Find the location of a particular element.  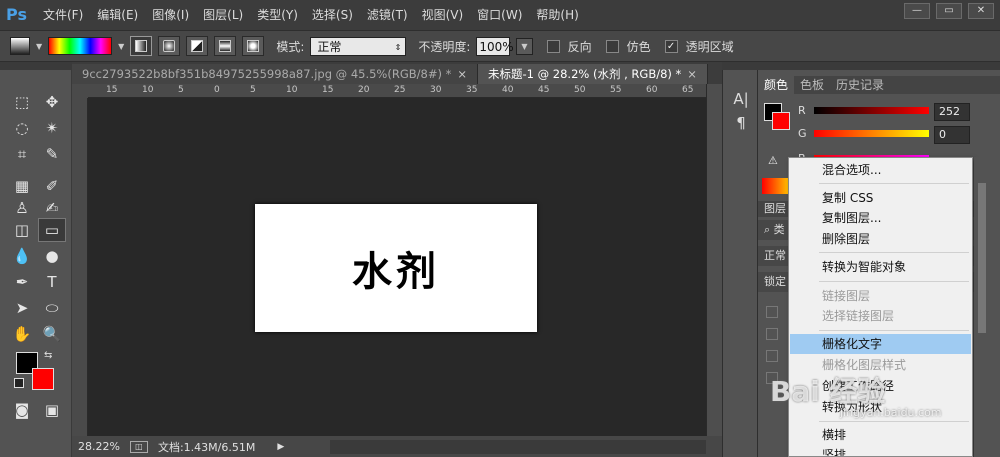

menu-type: 类型(Y) is located at coordinates (277, 15).